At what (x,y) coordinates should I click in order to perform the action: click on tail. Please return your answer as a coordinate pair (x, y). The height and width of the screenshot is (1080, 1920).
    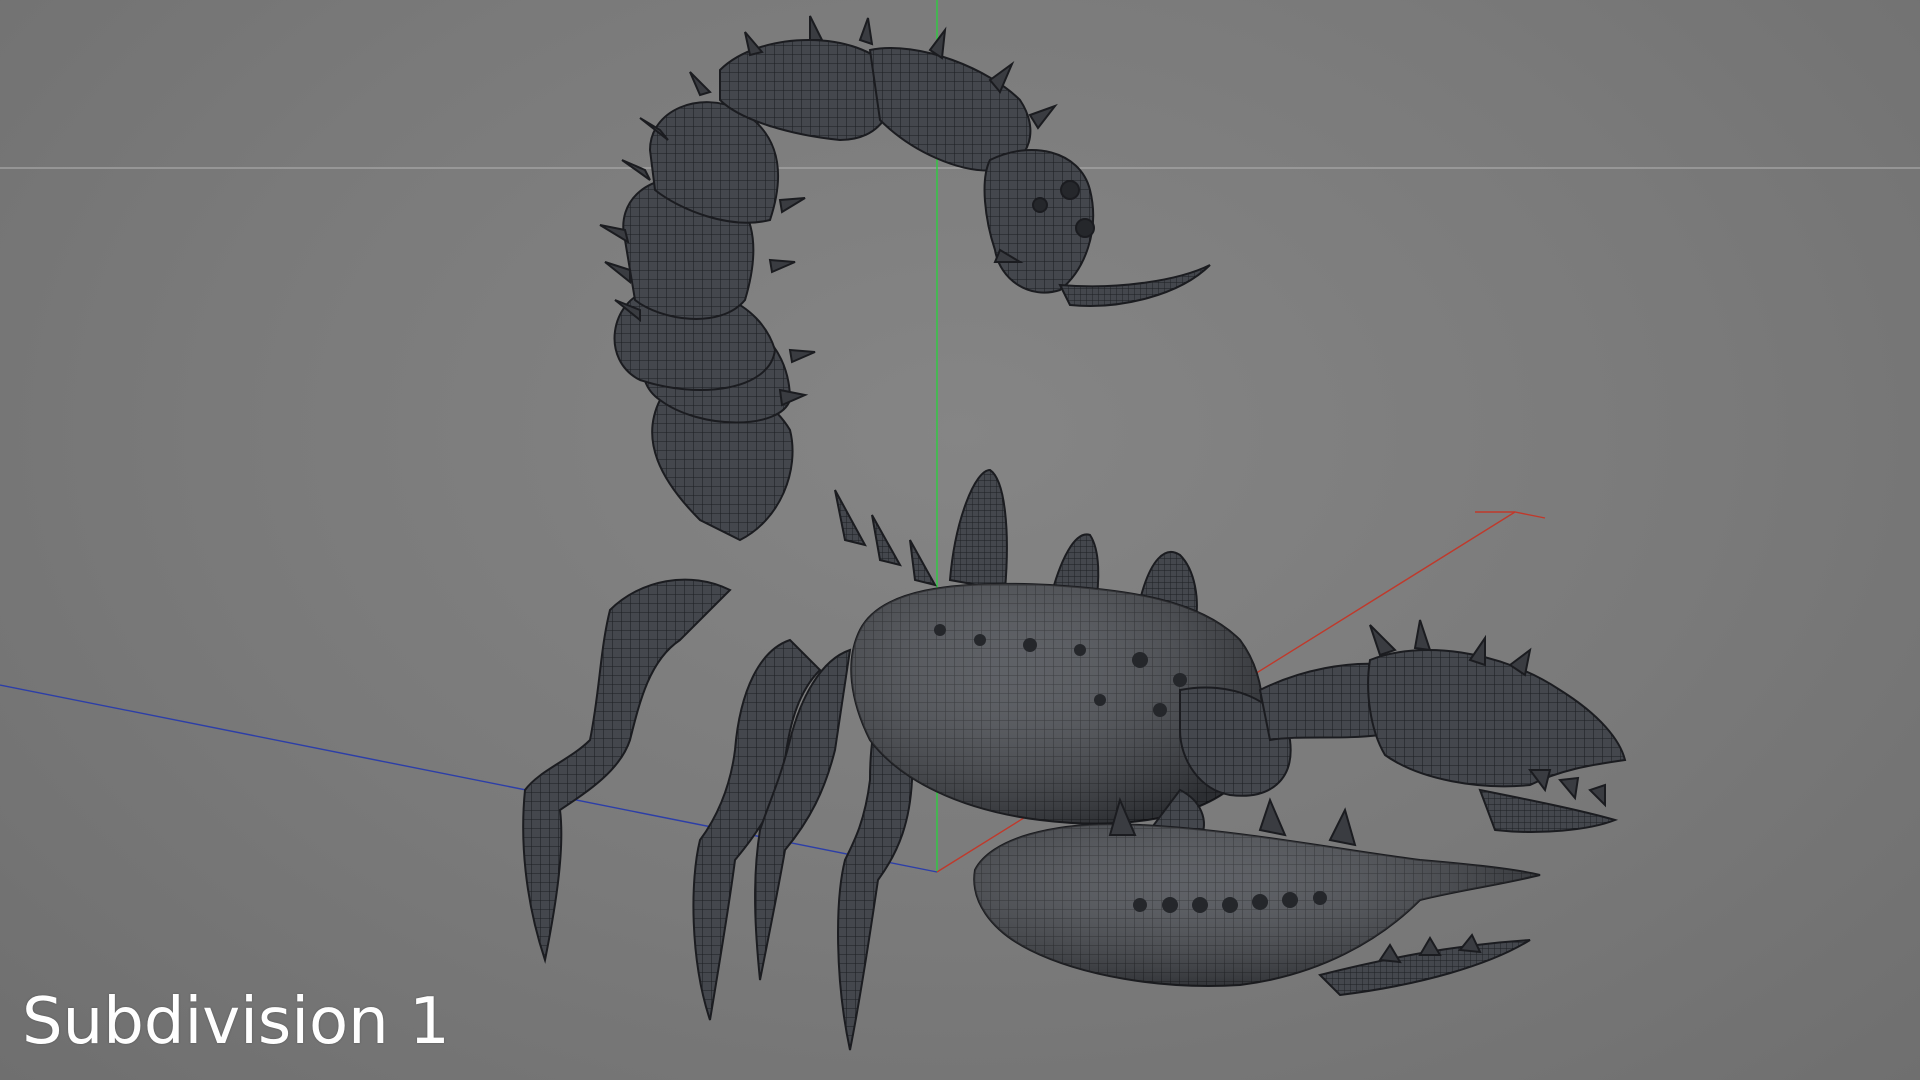
    Looking at the image, I should click on (912, 290).